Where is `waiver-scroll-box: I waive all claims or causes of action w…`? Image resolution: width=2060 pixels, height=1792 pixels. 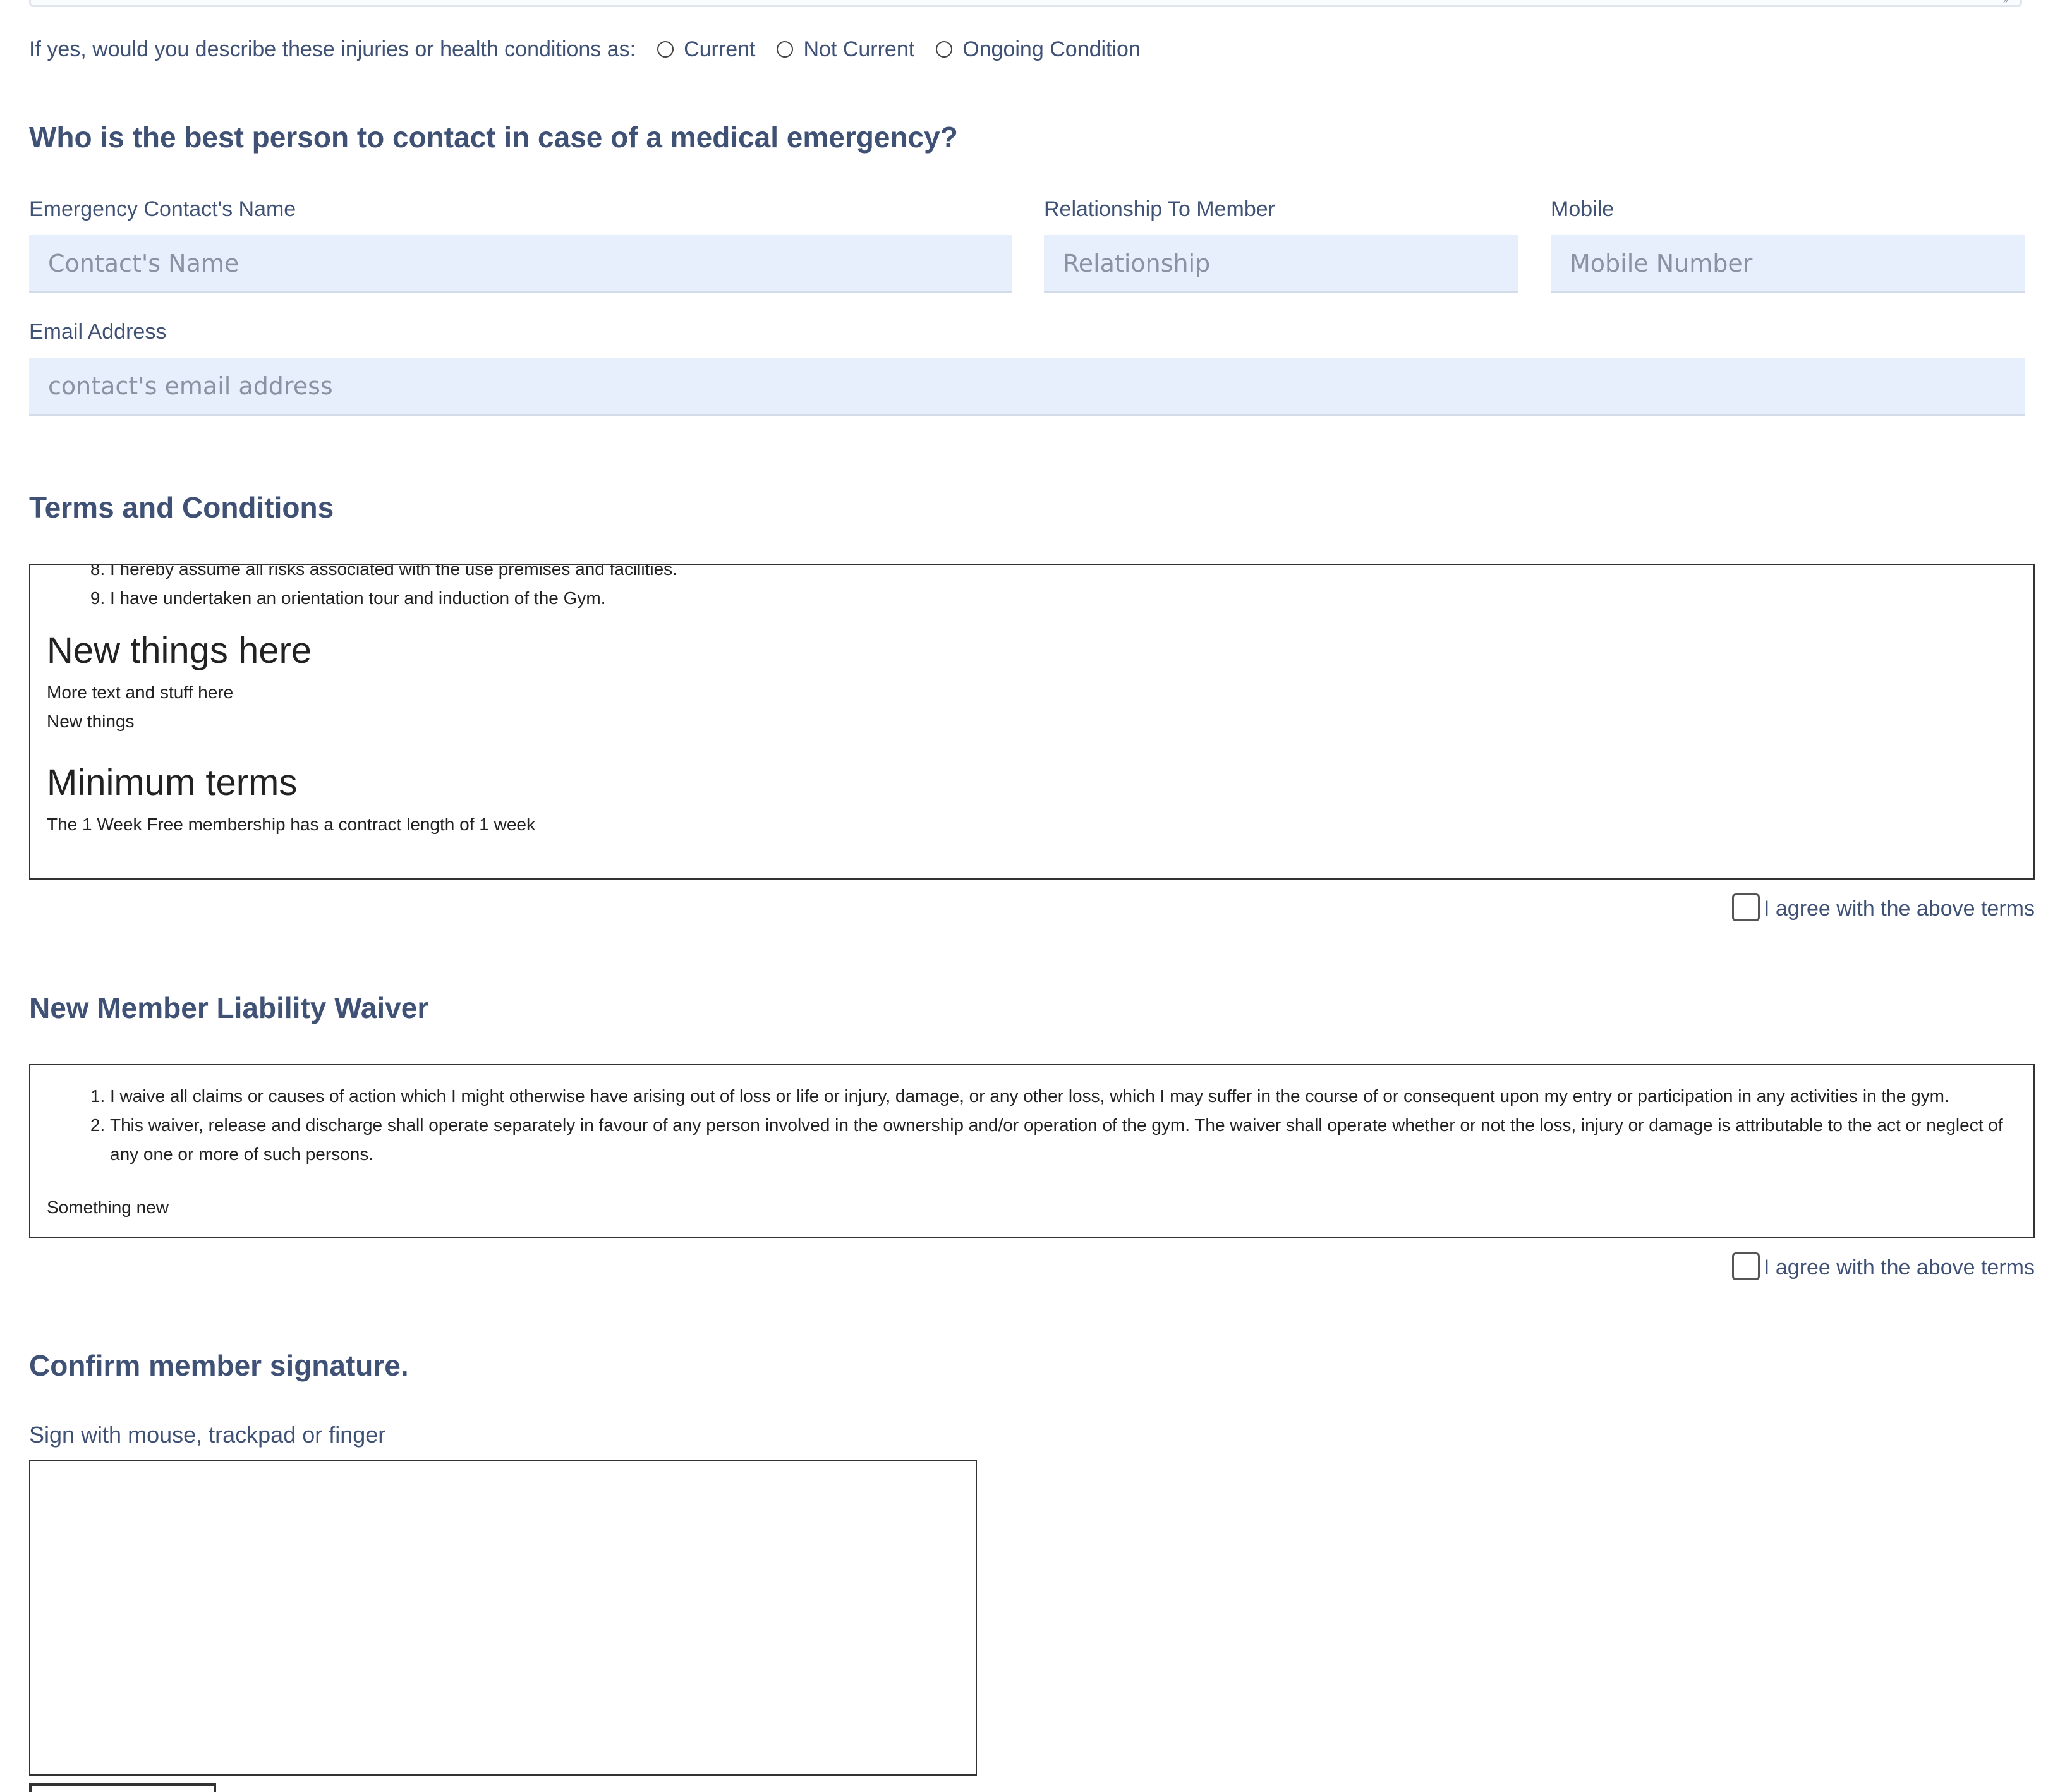 waiver-scroll-box: I waive all claims or causes of action w… is located at coordinates (1032, 1151).